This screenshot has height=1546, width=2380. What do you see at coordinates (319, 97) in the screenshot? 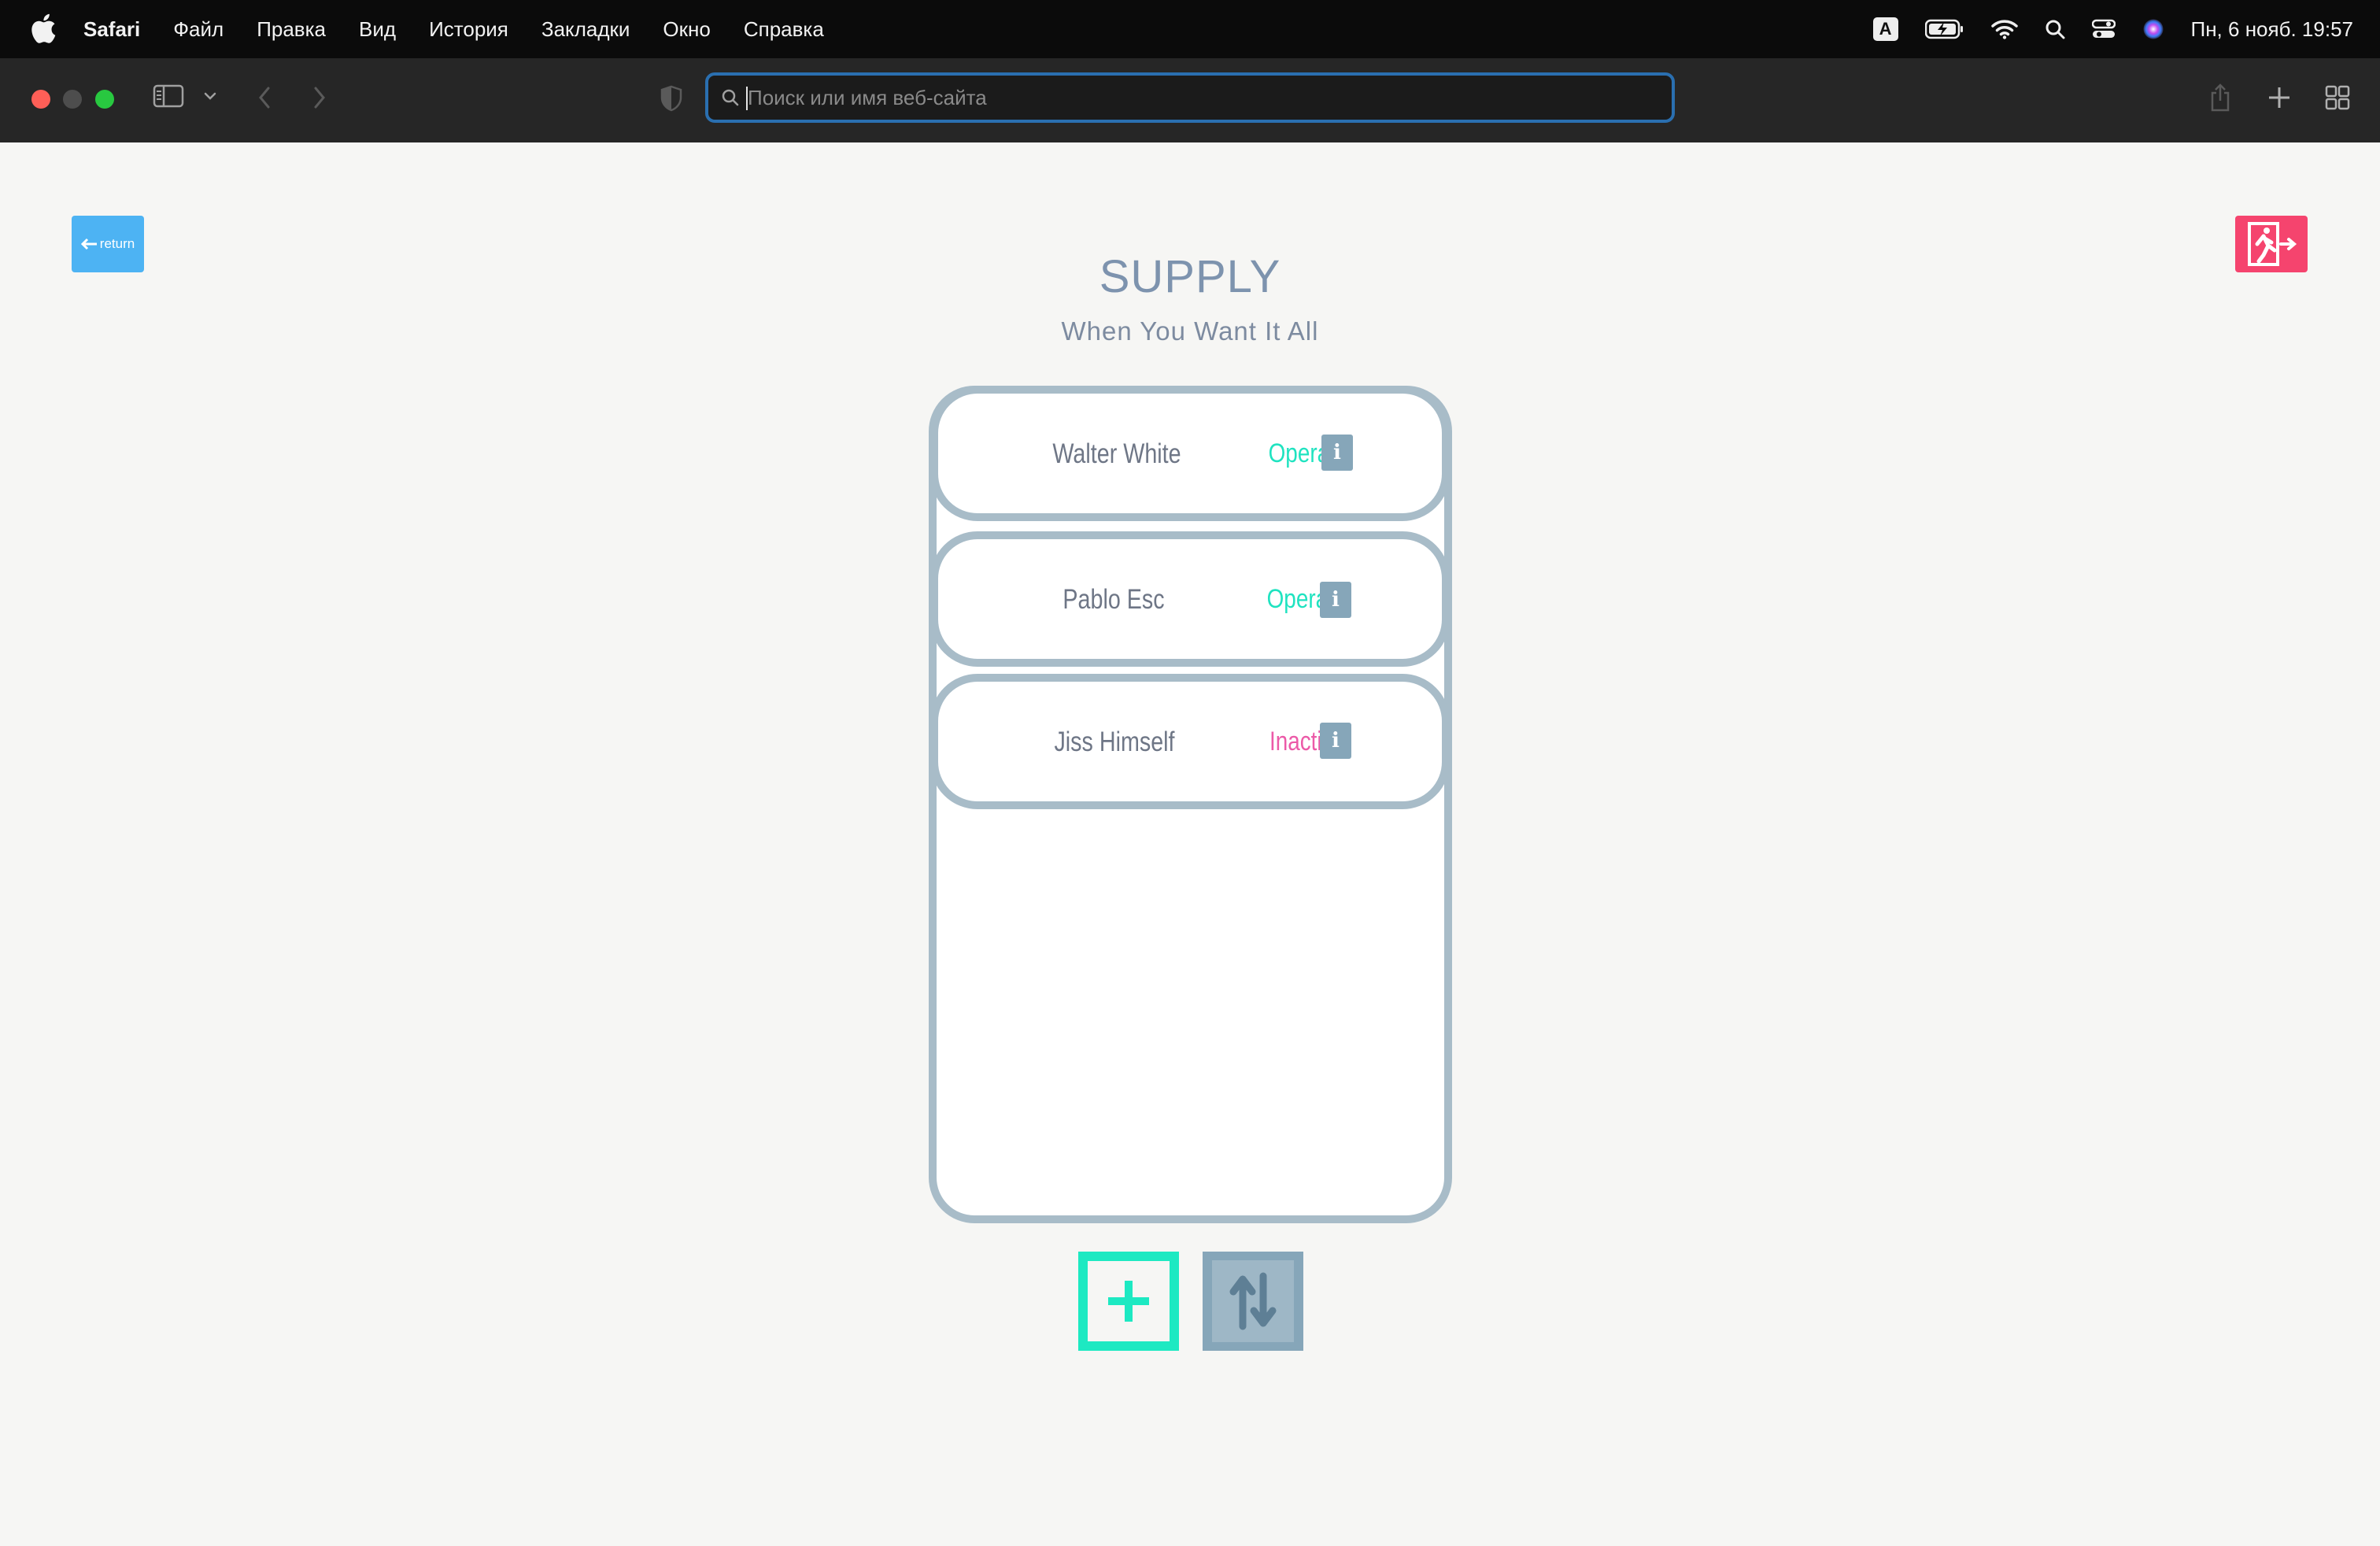
I see `forward-chevron-icon` at bounding box center [319, 97].